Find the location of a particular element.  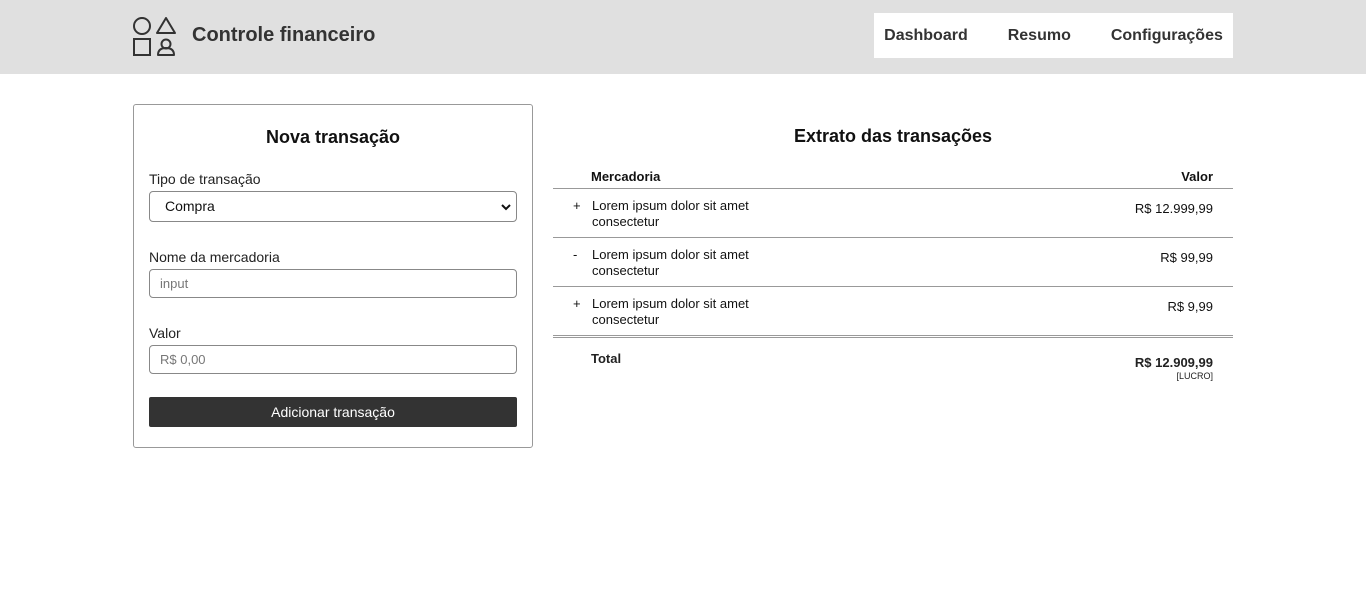

app-title: Controle financeiro is located at coordinates (284, 35).